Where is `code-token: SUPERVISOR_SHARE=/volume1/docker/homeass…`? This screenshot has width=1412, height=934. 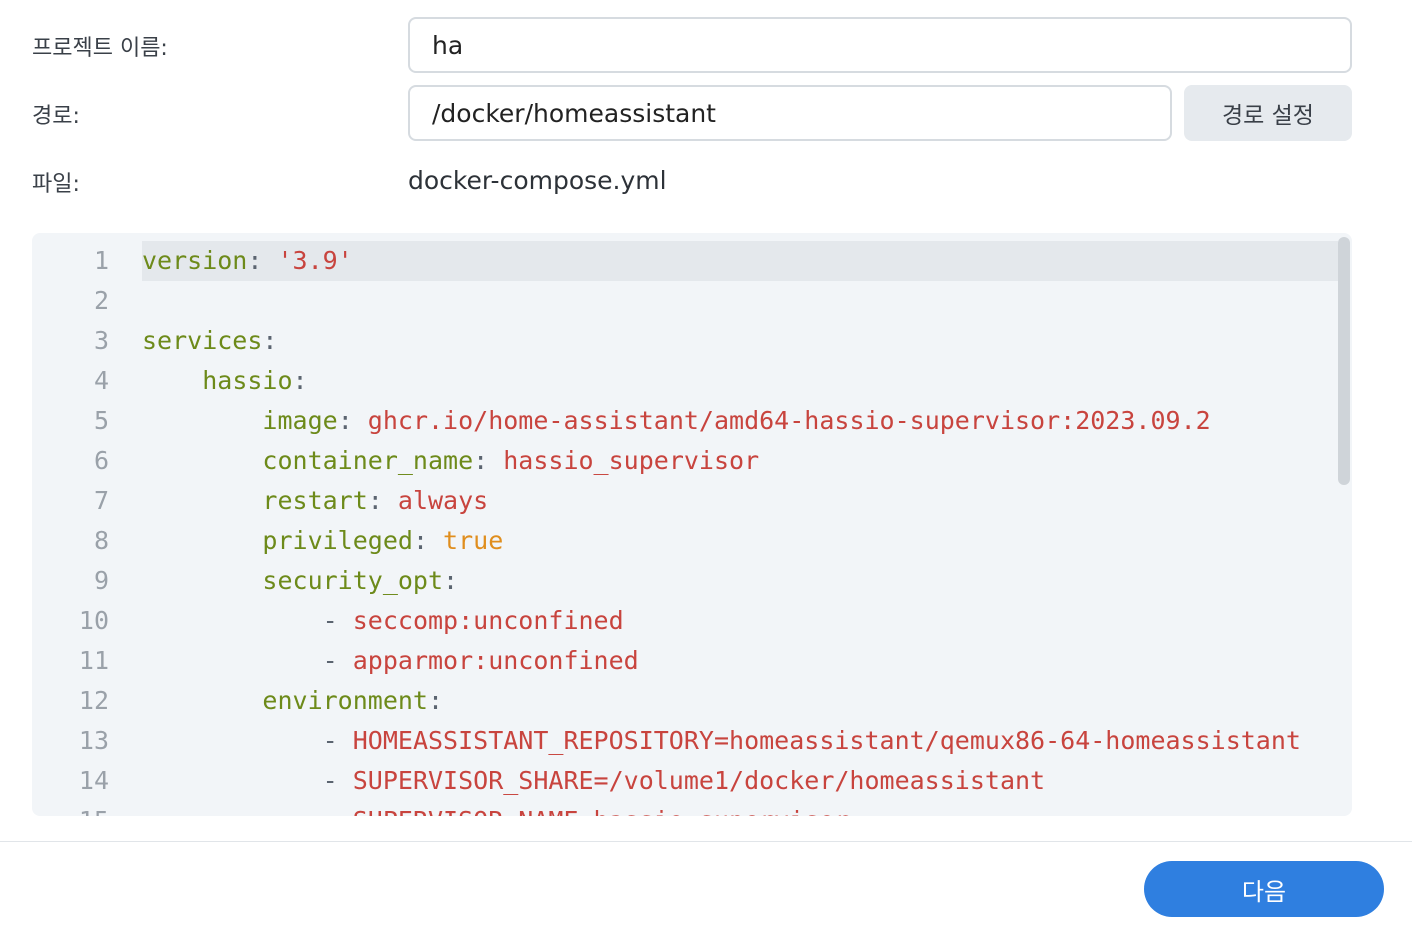
code-token: SUPERVISOR_SHARE=/volume1/docker/homeass… is located at coordinates (699, 780).